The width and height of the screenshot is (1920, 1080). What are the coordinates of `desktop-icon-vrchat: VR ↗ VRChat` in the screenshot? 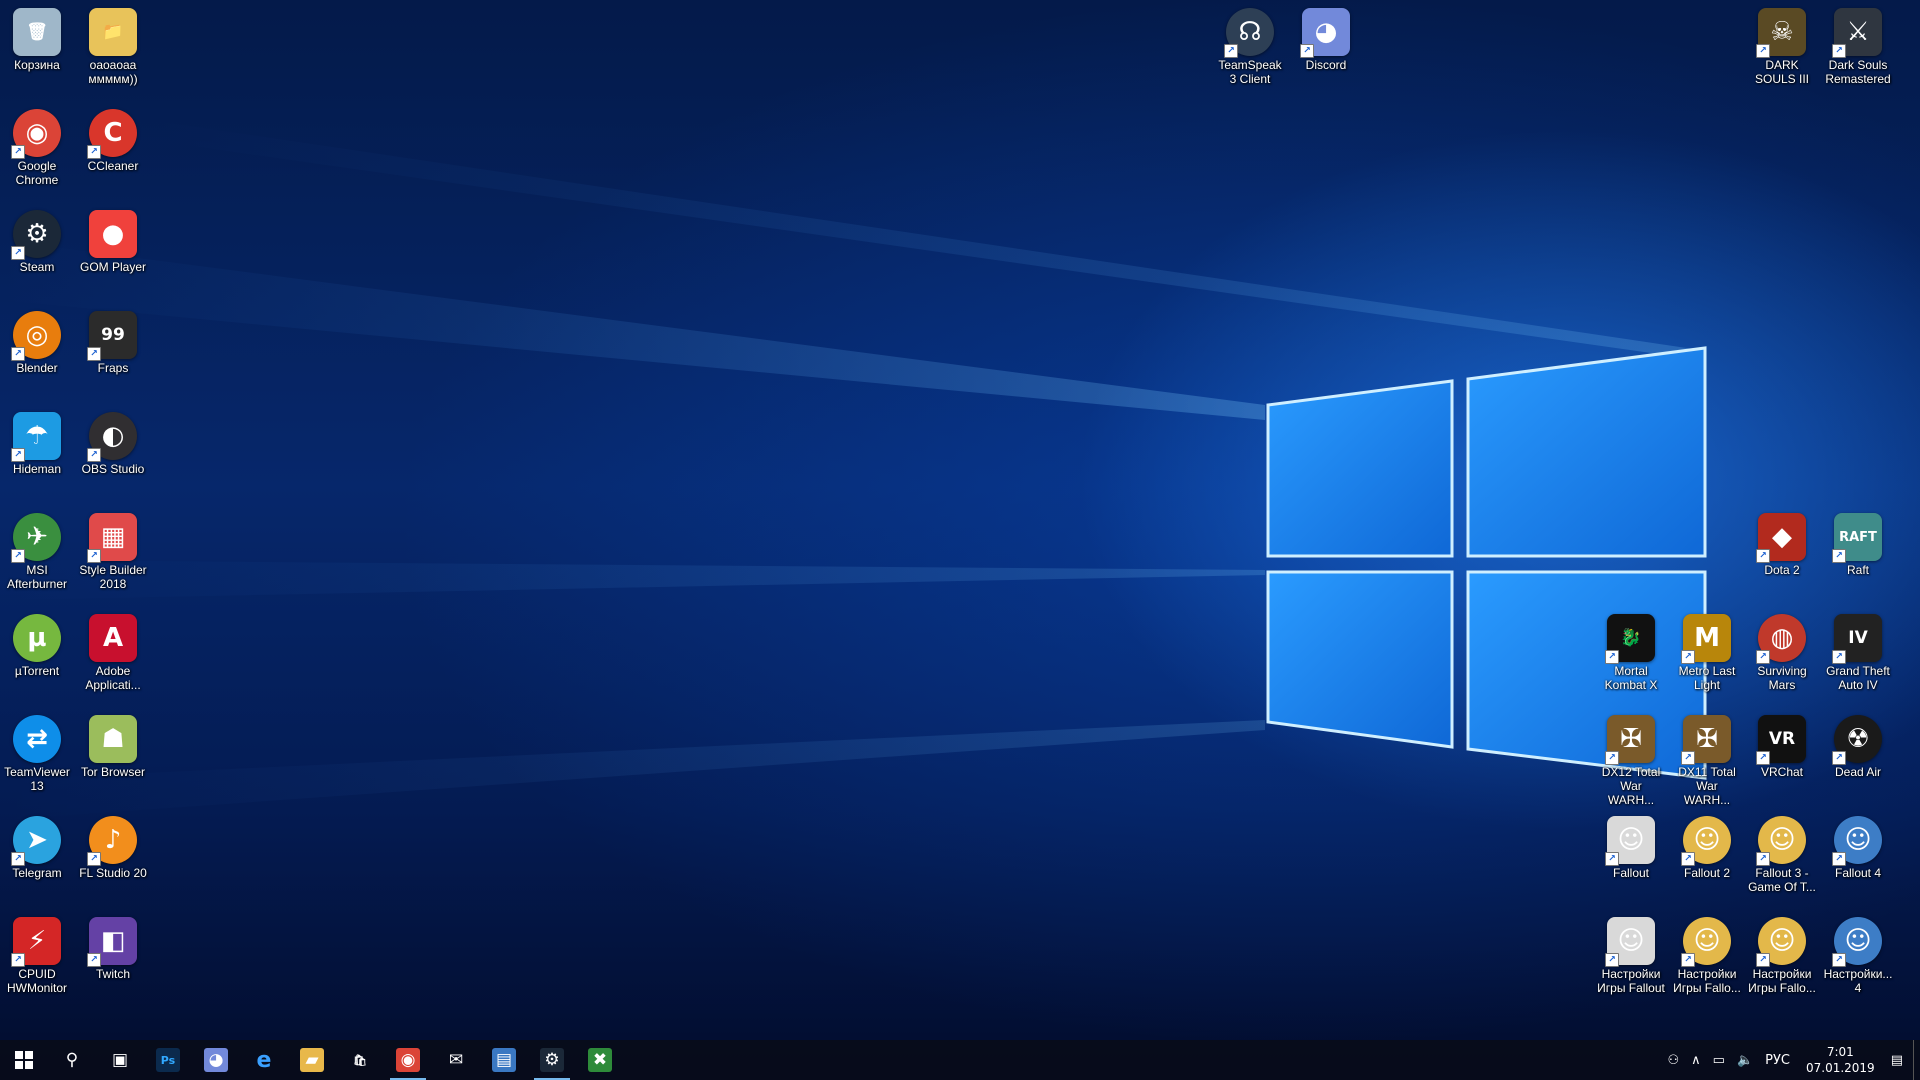 It's located at (1782, 745).